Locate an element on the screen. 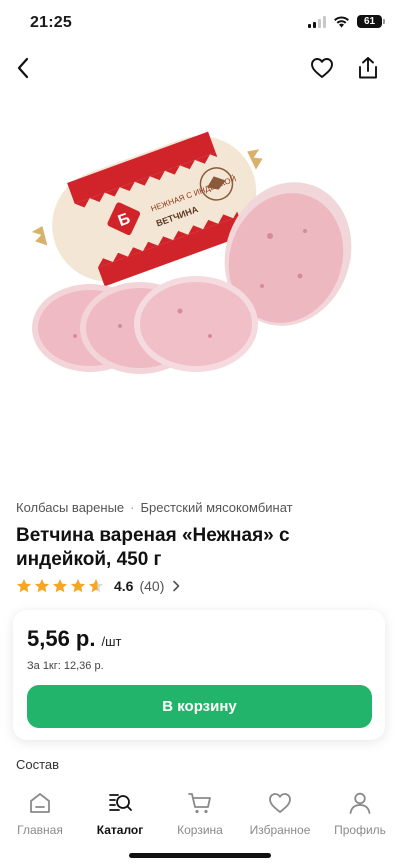 This screenshot has width=400, height=866. tab-favorites: Избранное is located at coordinates (280, 813).